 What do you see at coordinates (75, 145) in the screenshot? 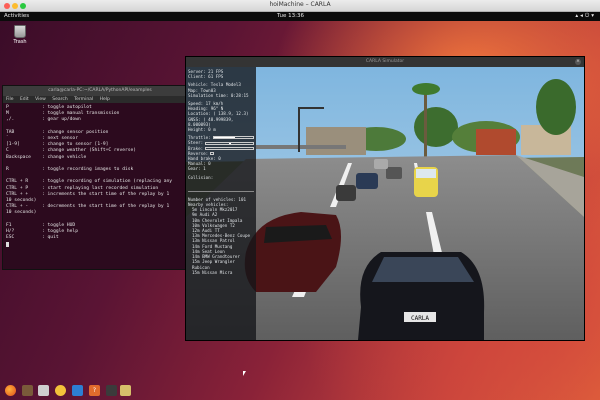
I see `terminal-desc: : change to sensor [1-9]` at bounding box center [75, 145].